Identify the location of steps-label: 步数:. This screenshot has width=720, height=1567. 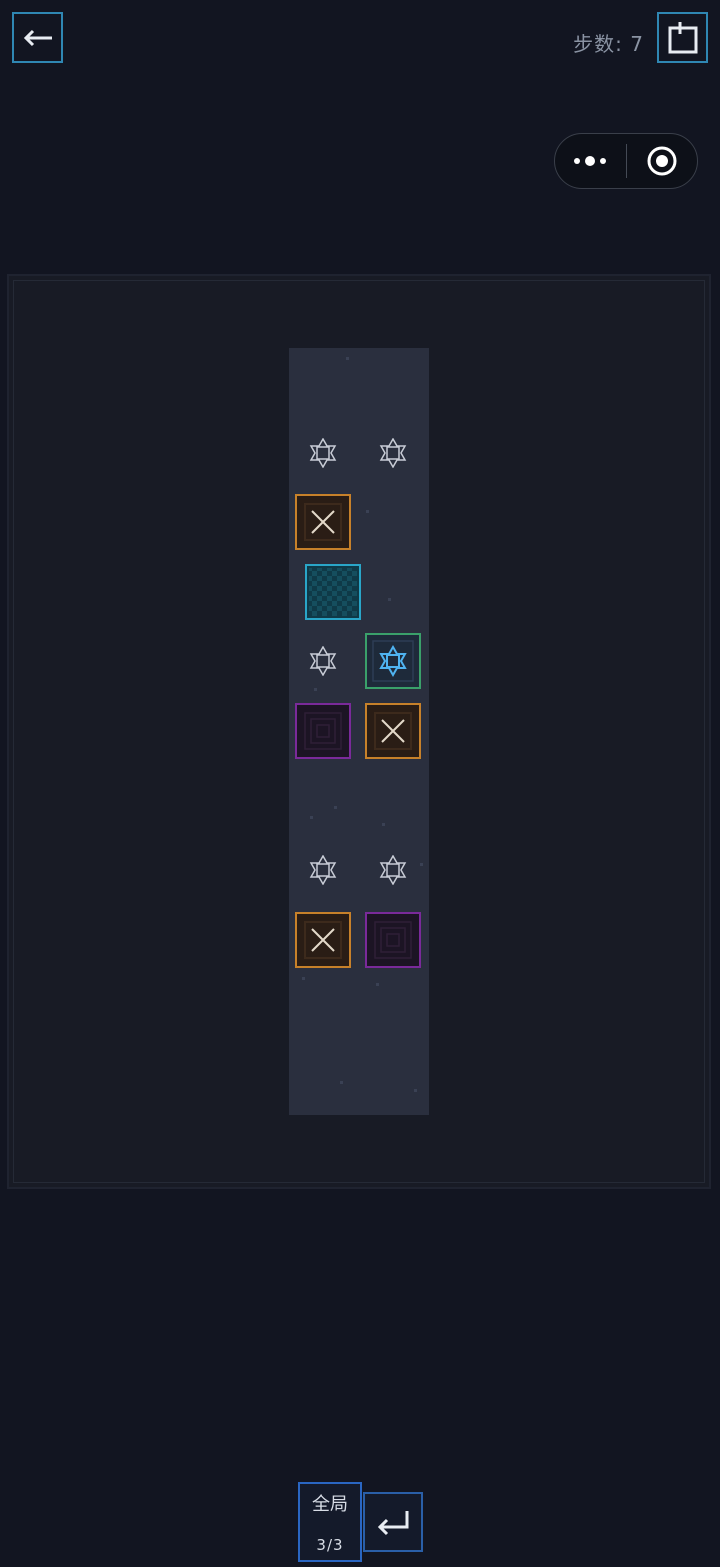
(598, 44).